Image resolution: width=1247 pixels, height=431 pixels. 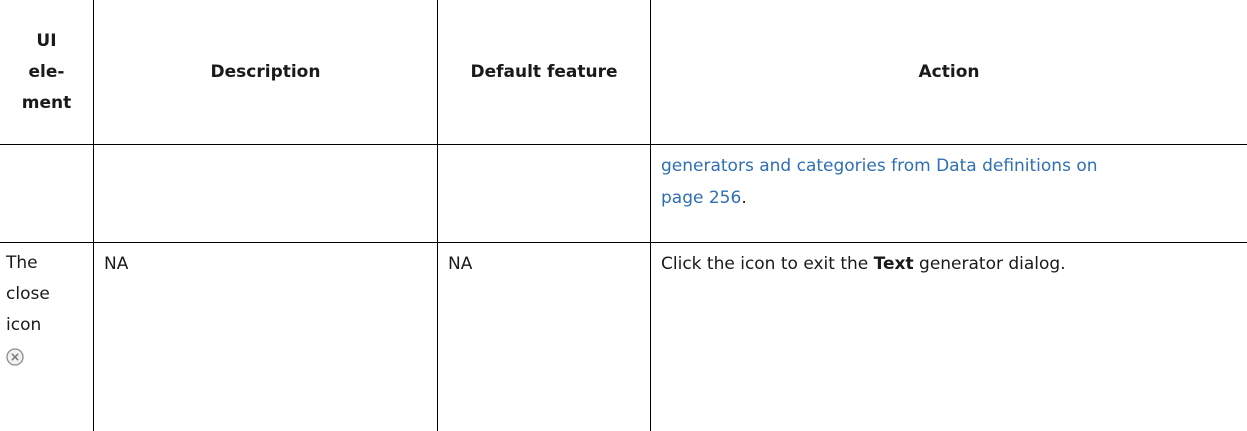 I want to click on row-description: NA, so click(x=116, y=264).